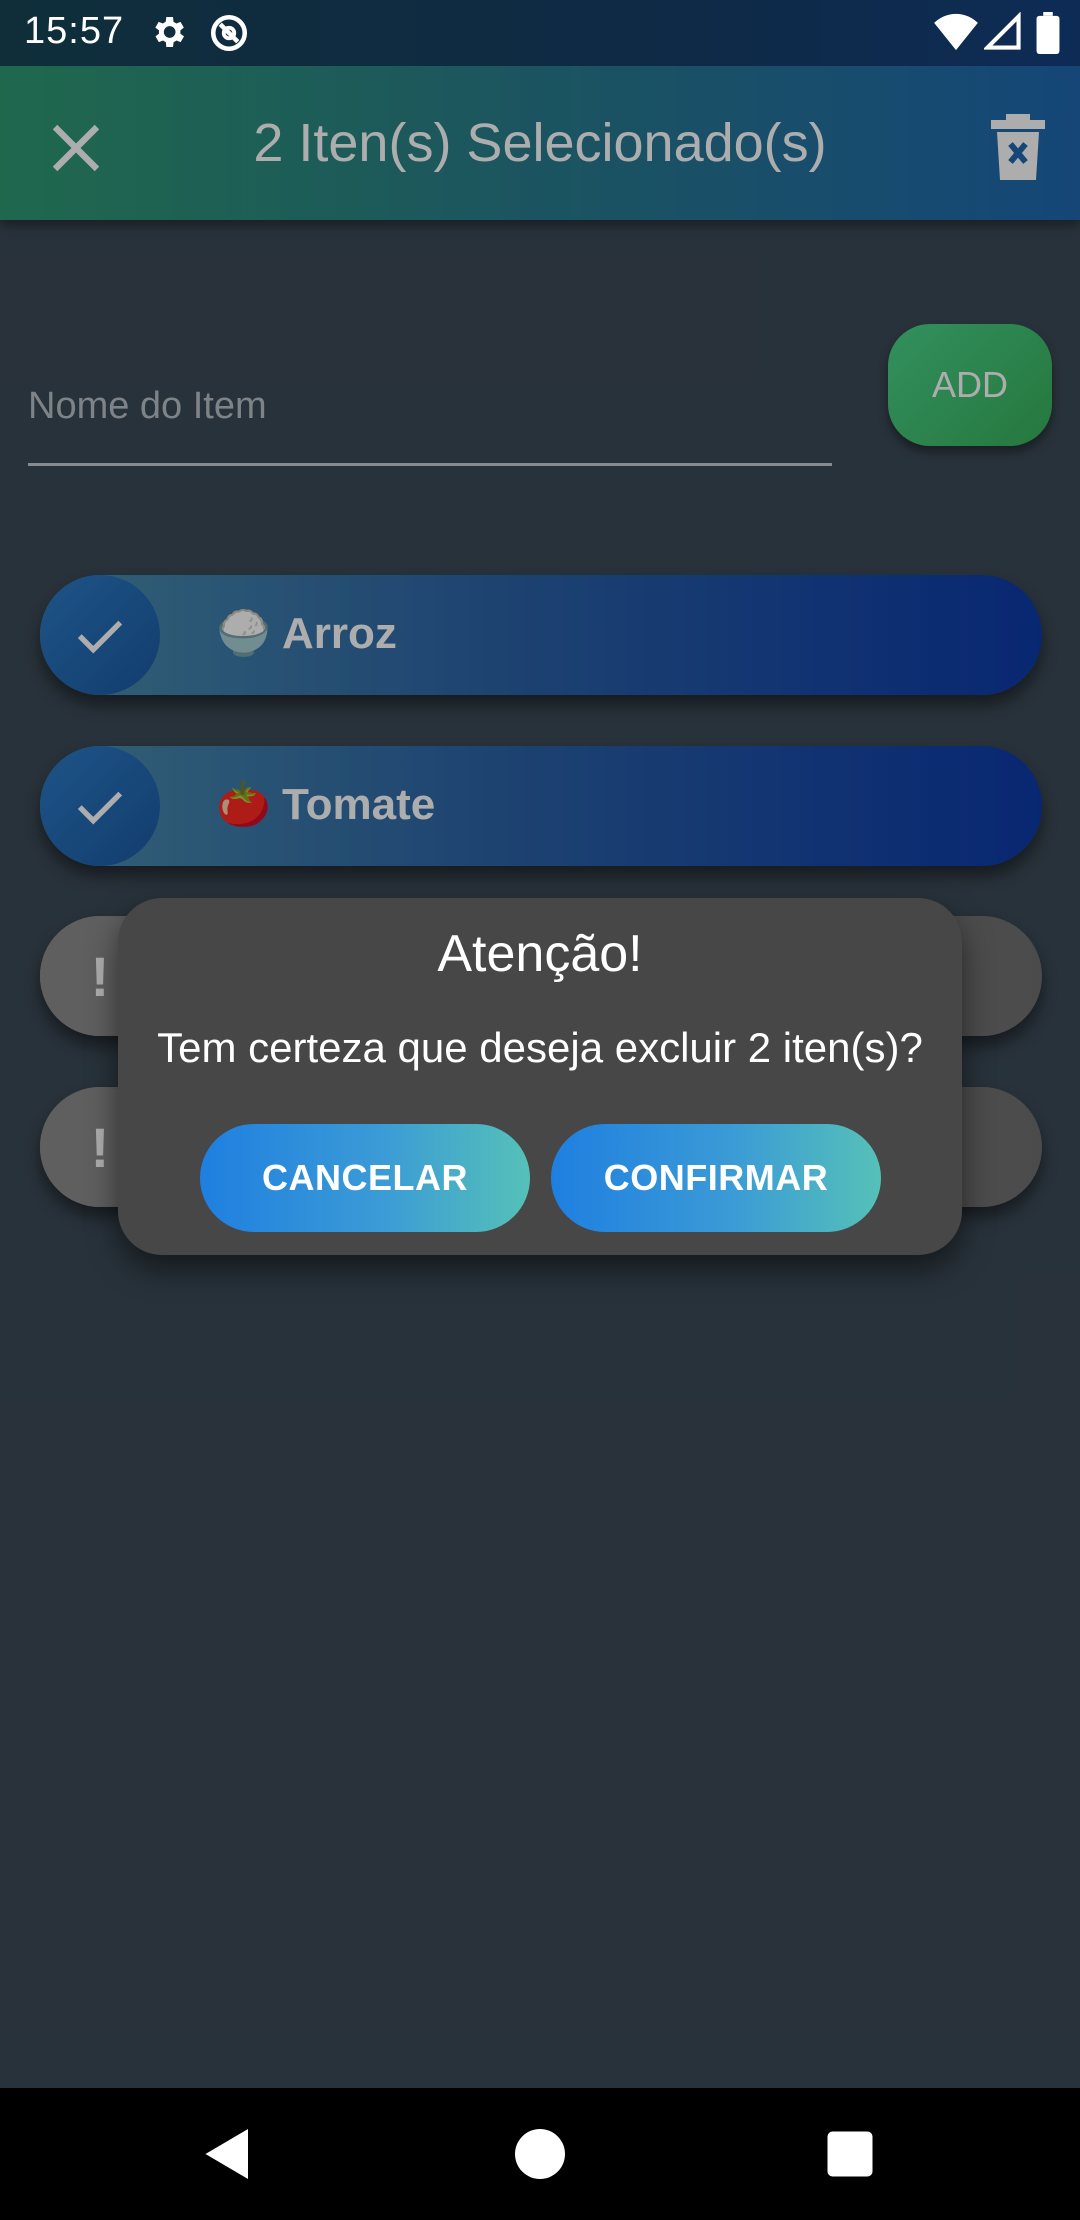 Image resolution: width=1080 pixels, height=2220 pixels. I want to click on navigation-bar, so click(540, 2154).